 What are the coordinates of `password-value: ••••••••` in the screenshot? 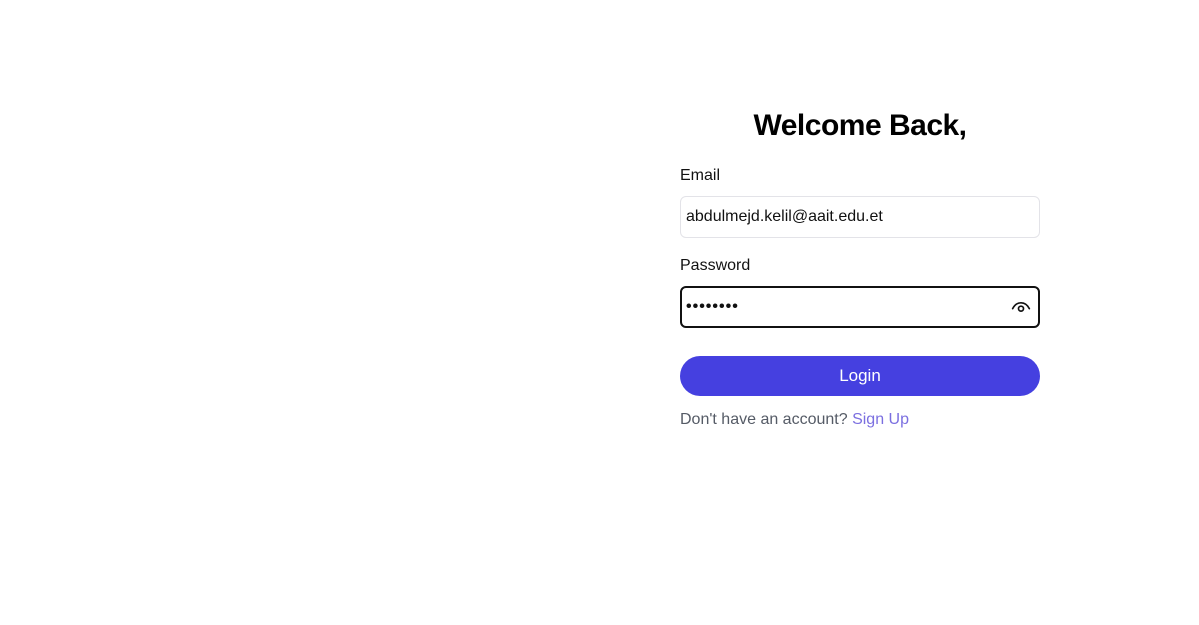 It's located at (712, 306).